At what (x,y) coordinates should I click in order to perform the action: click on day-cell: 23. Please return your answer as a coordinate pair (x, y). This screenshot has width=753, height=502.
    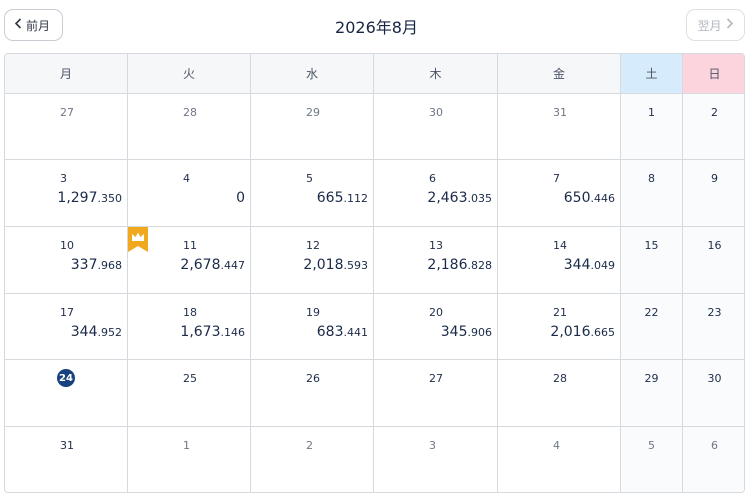
    Looking at the image, I should click on (713, 327).